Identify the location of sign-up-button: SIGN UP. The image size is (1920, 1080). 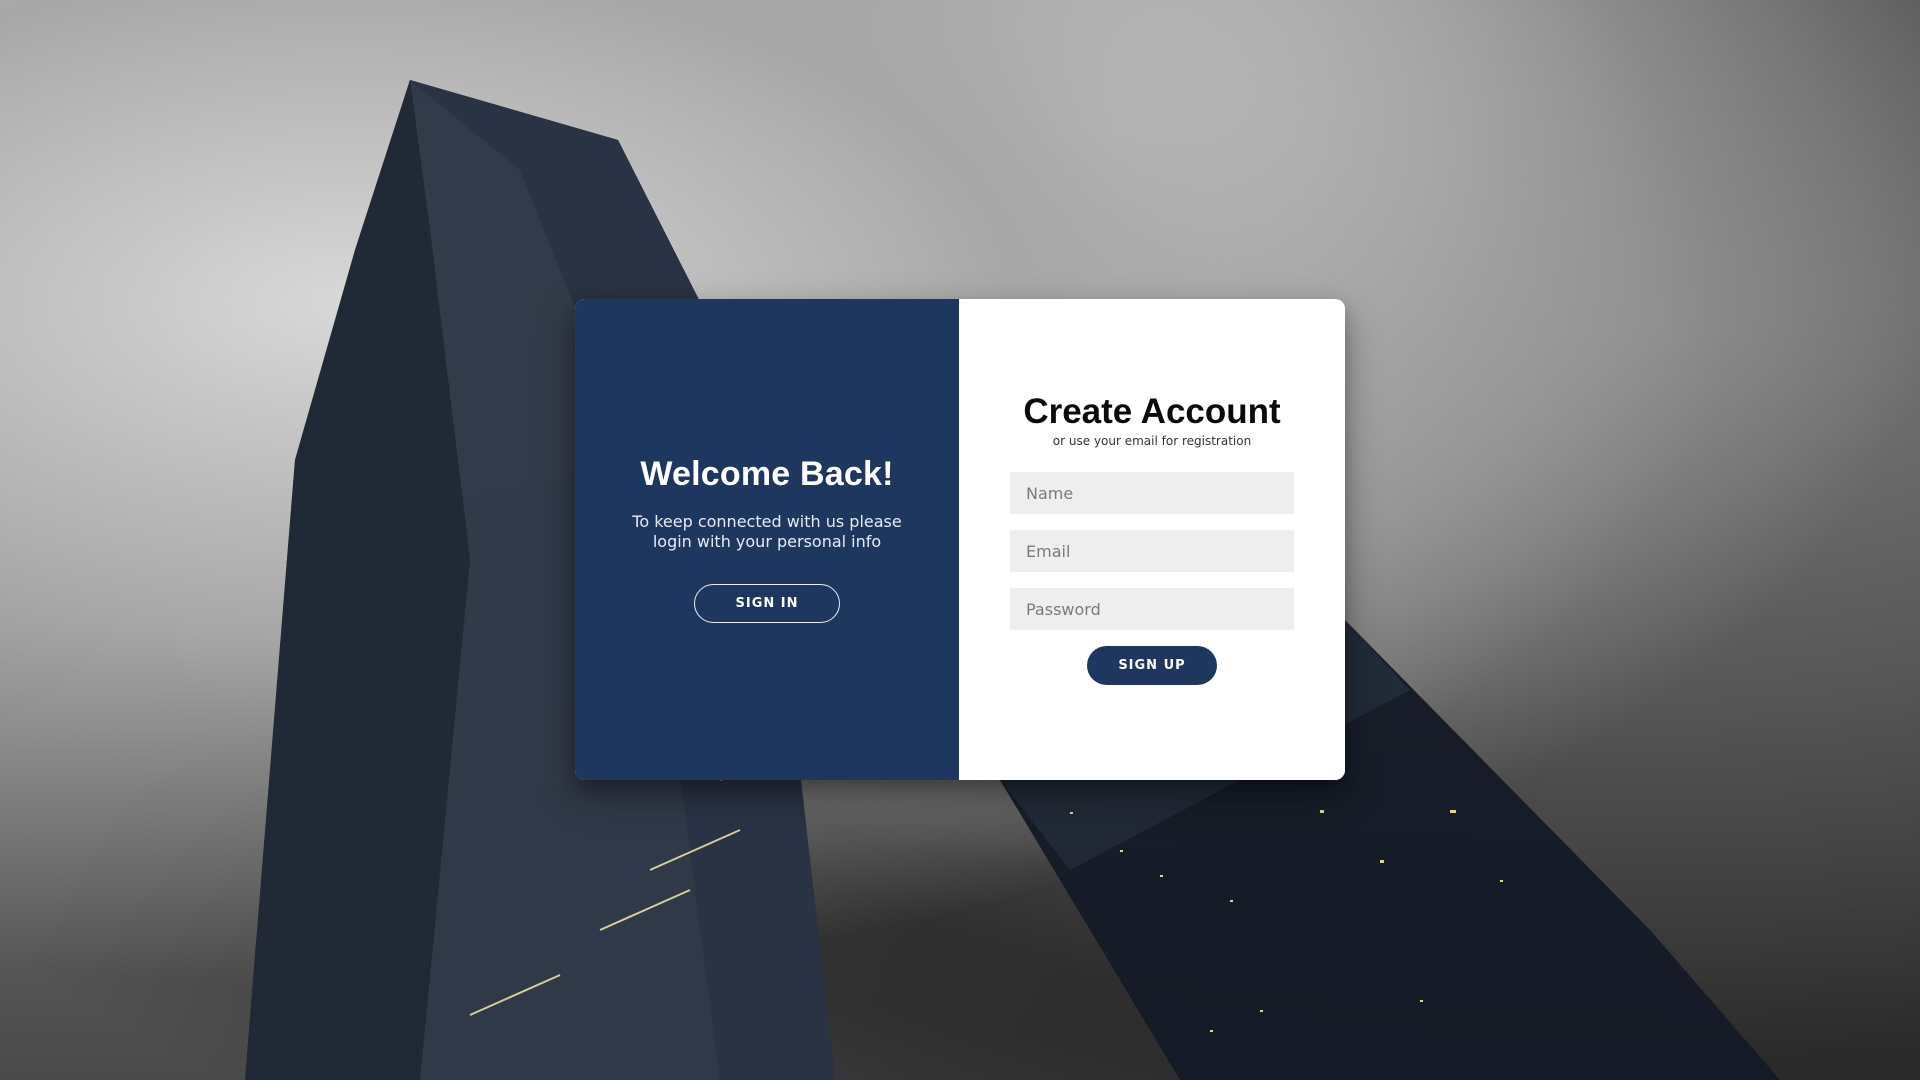
(1152, 666).